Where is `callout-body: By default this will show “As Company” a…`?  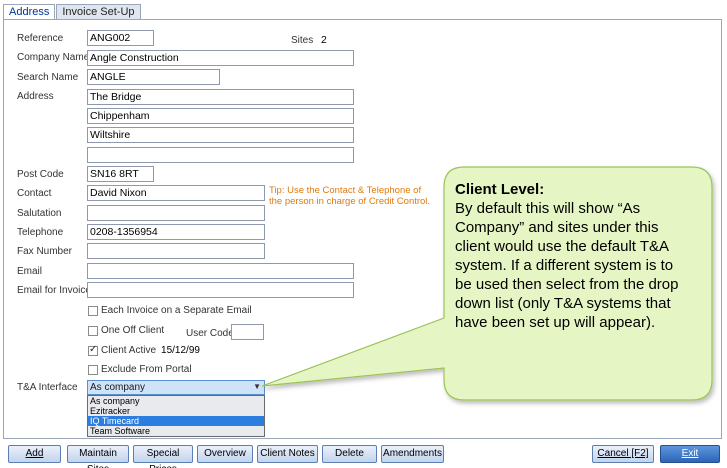 callout-body: By default this will show “As Company” a… is located at coordinates (567, 265).